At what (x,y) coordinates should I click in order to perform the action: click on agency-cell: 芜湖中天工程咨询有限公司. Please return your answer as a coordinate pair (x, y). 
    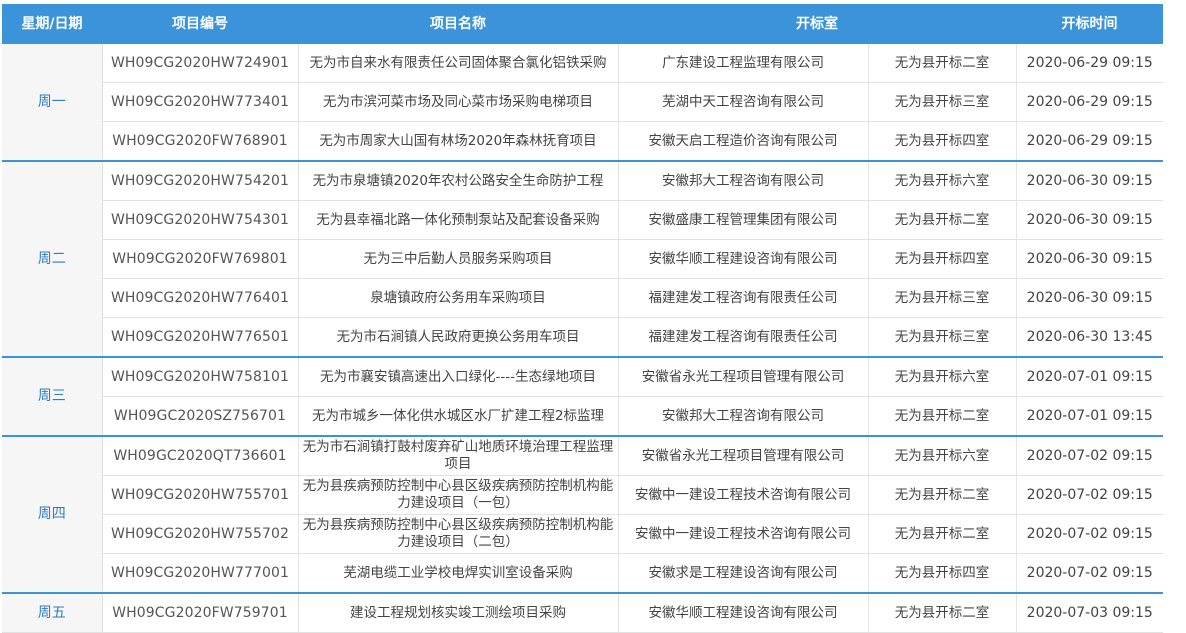
    Looking at the image, I should click on (743, 102).